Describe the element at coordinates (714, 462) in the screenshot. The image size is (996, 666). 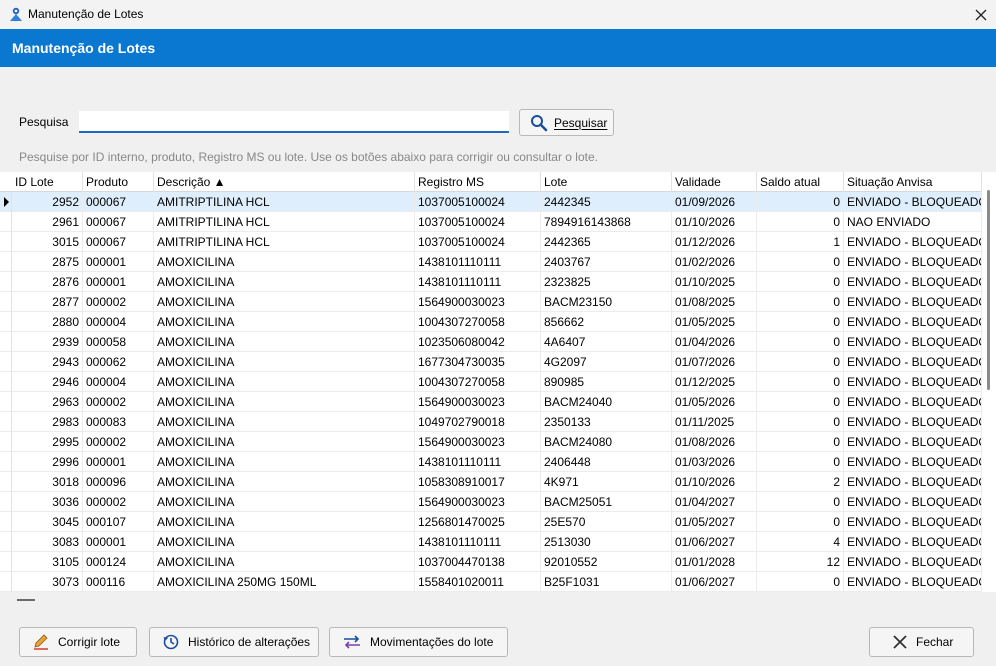
I see `cell-validade: 01/03/2026` at that location.